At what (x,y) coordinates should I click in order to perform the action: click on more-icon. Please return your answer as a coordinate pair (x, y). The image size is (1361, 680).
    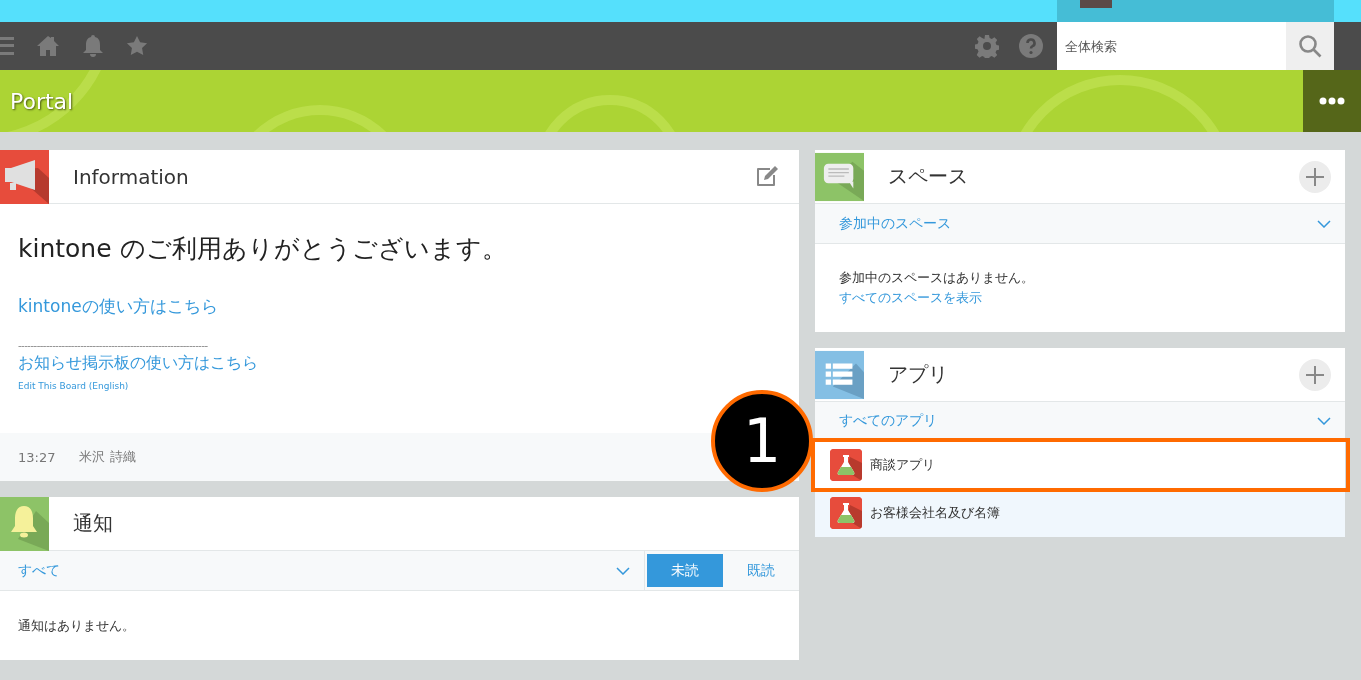
    Looking at the image, I should click on (1332, 101).